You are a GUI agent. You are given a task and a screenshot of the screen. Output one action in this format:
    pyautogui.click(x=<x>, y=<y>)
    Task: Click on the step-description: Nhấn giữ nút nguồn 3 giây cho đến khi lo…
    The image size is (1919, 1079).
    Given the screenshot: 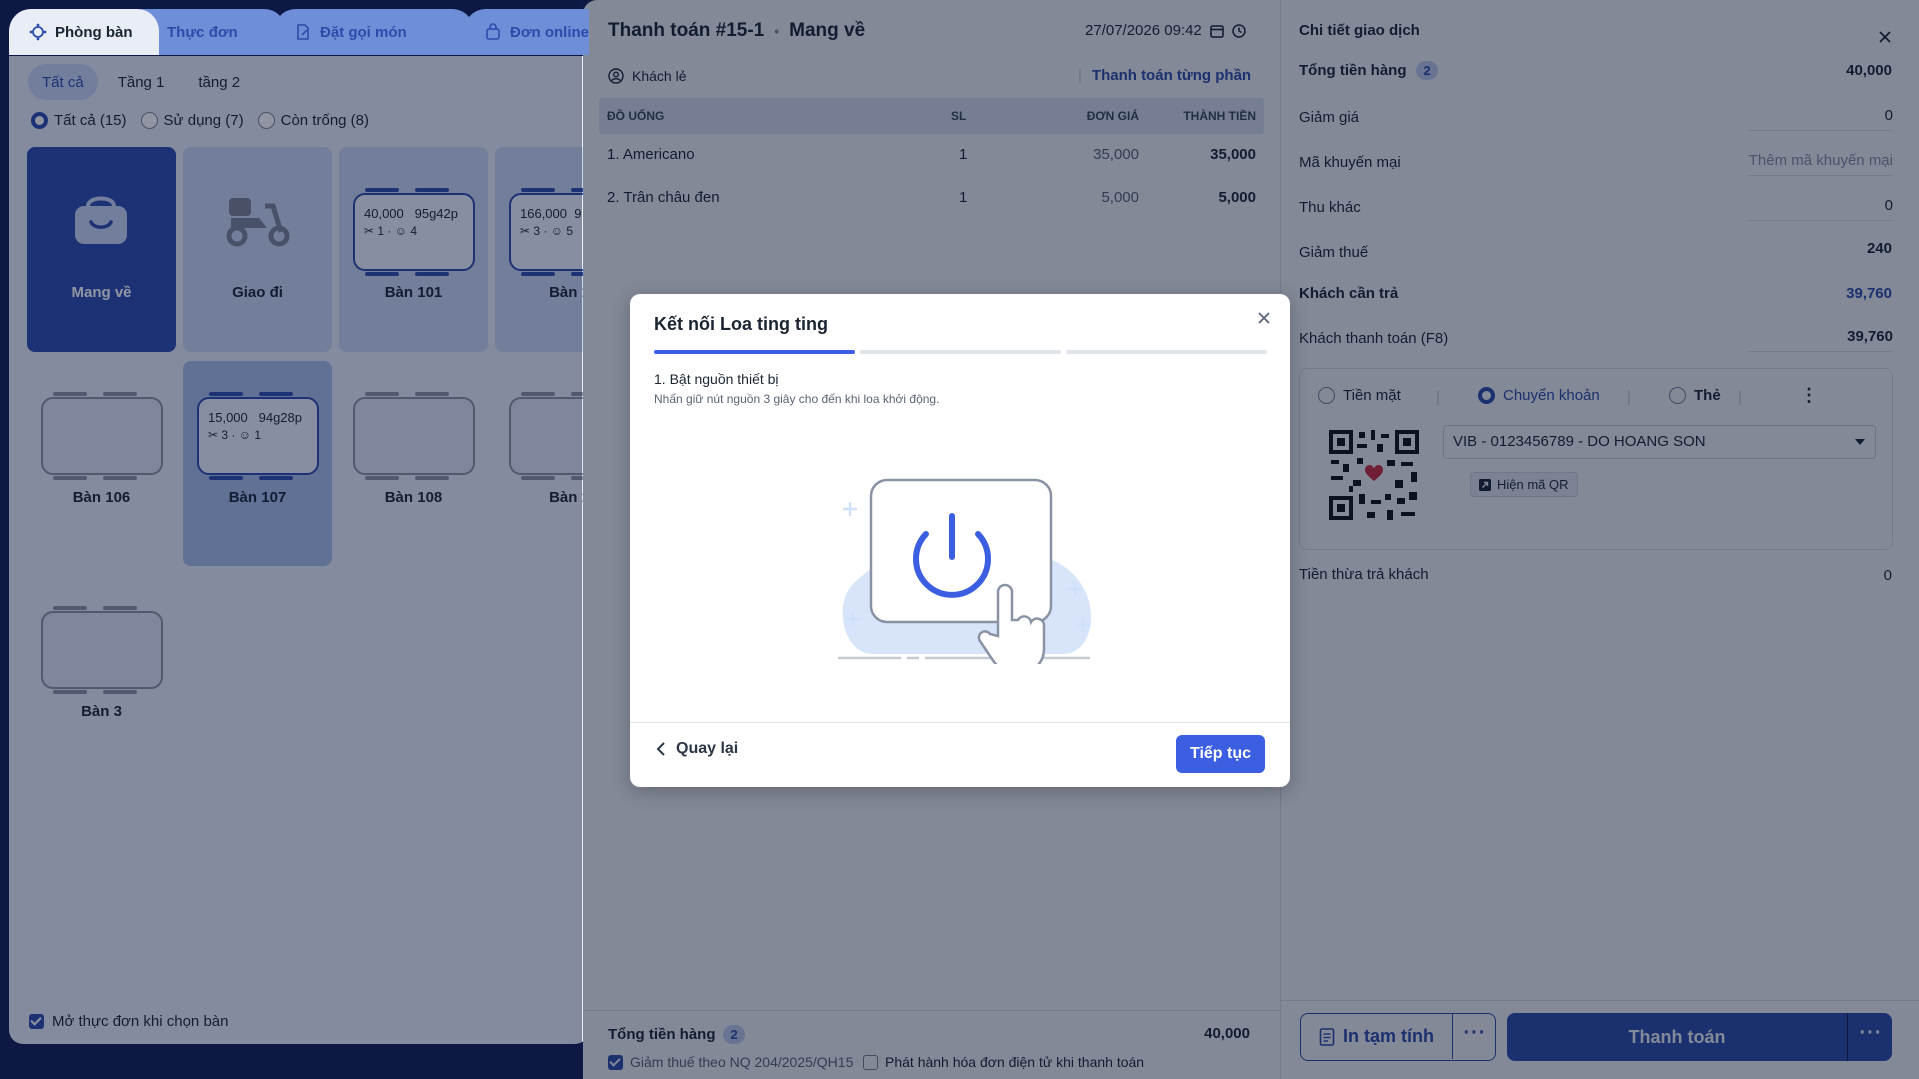 What is the action you would take?
    pyautogui.click(x=797, y=399)
    